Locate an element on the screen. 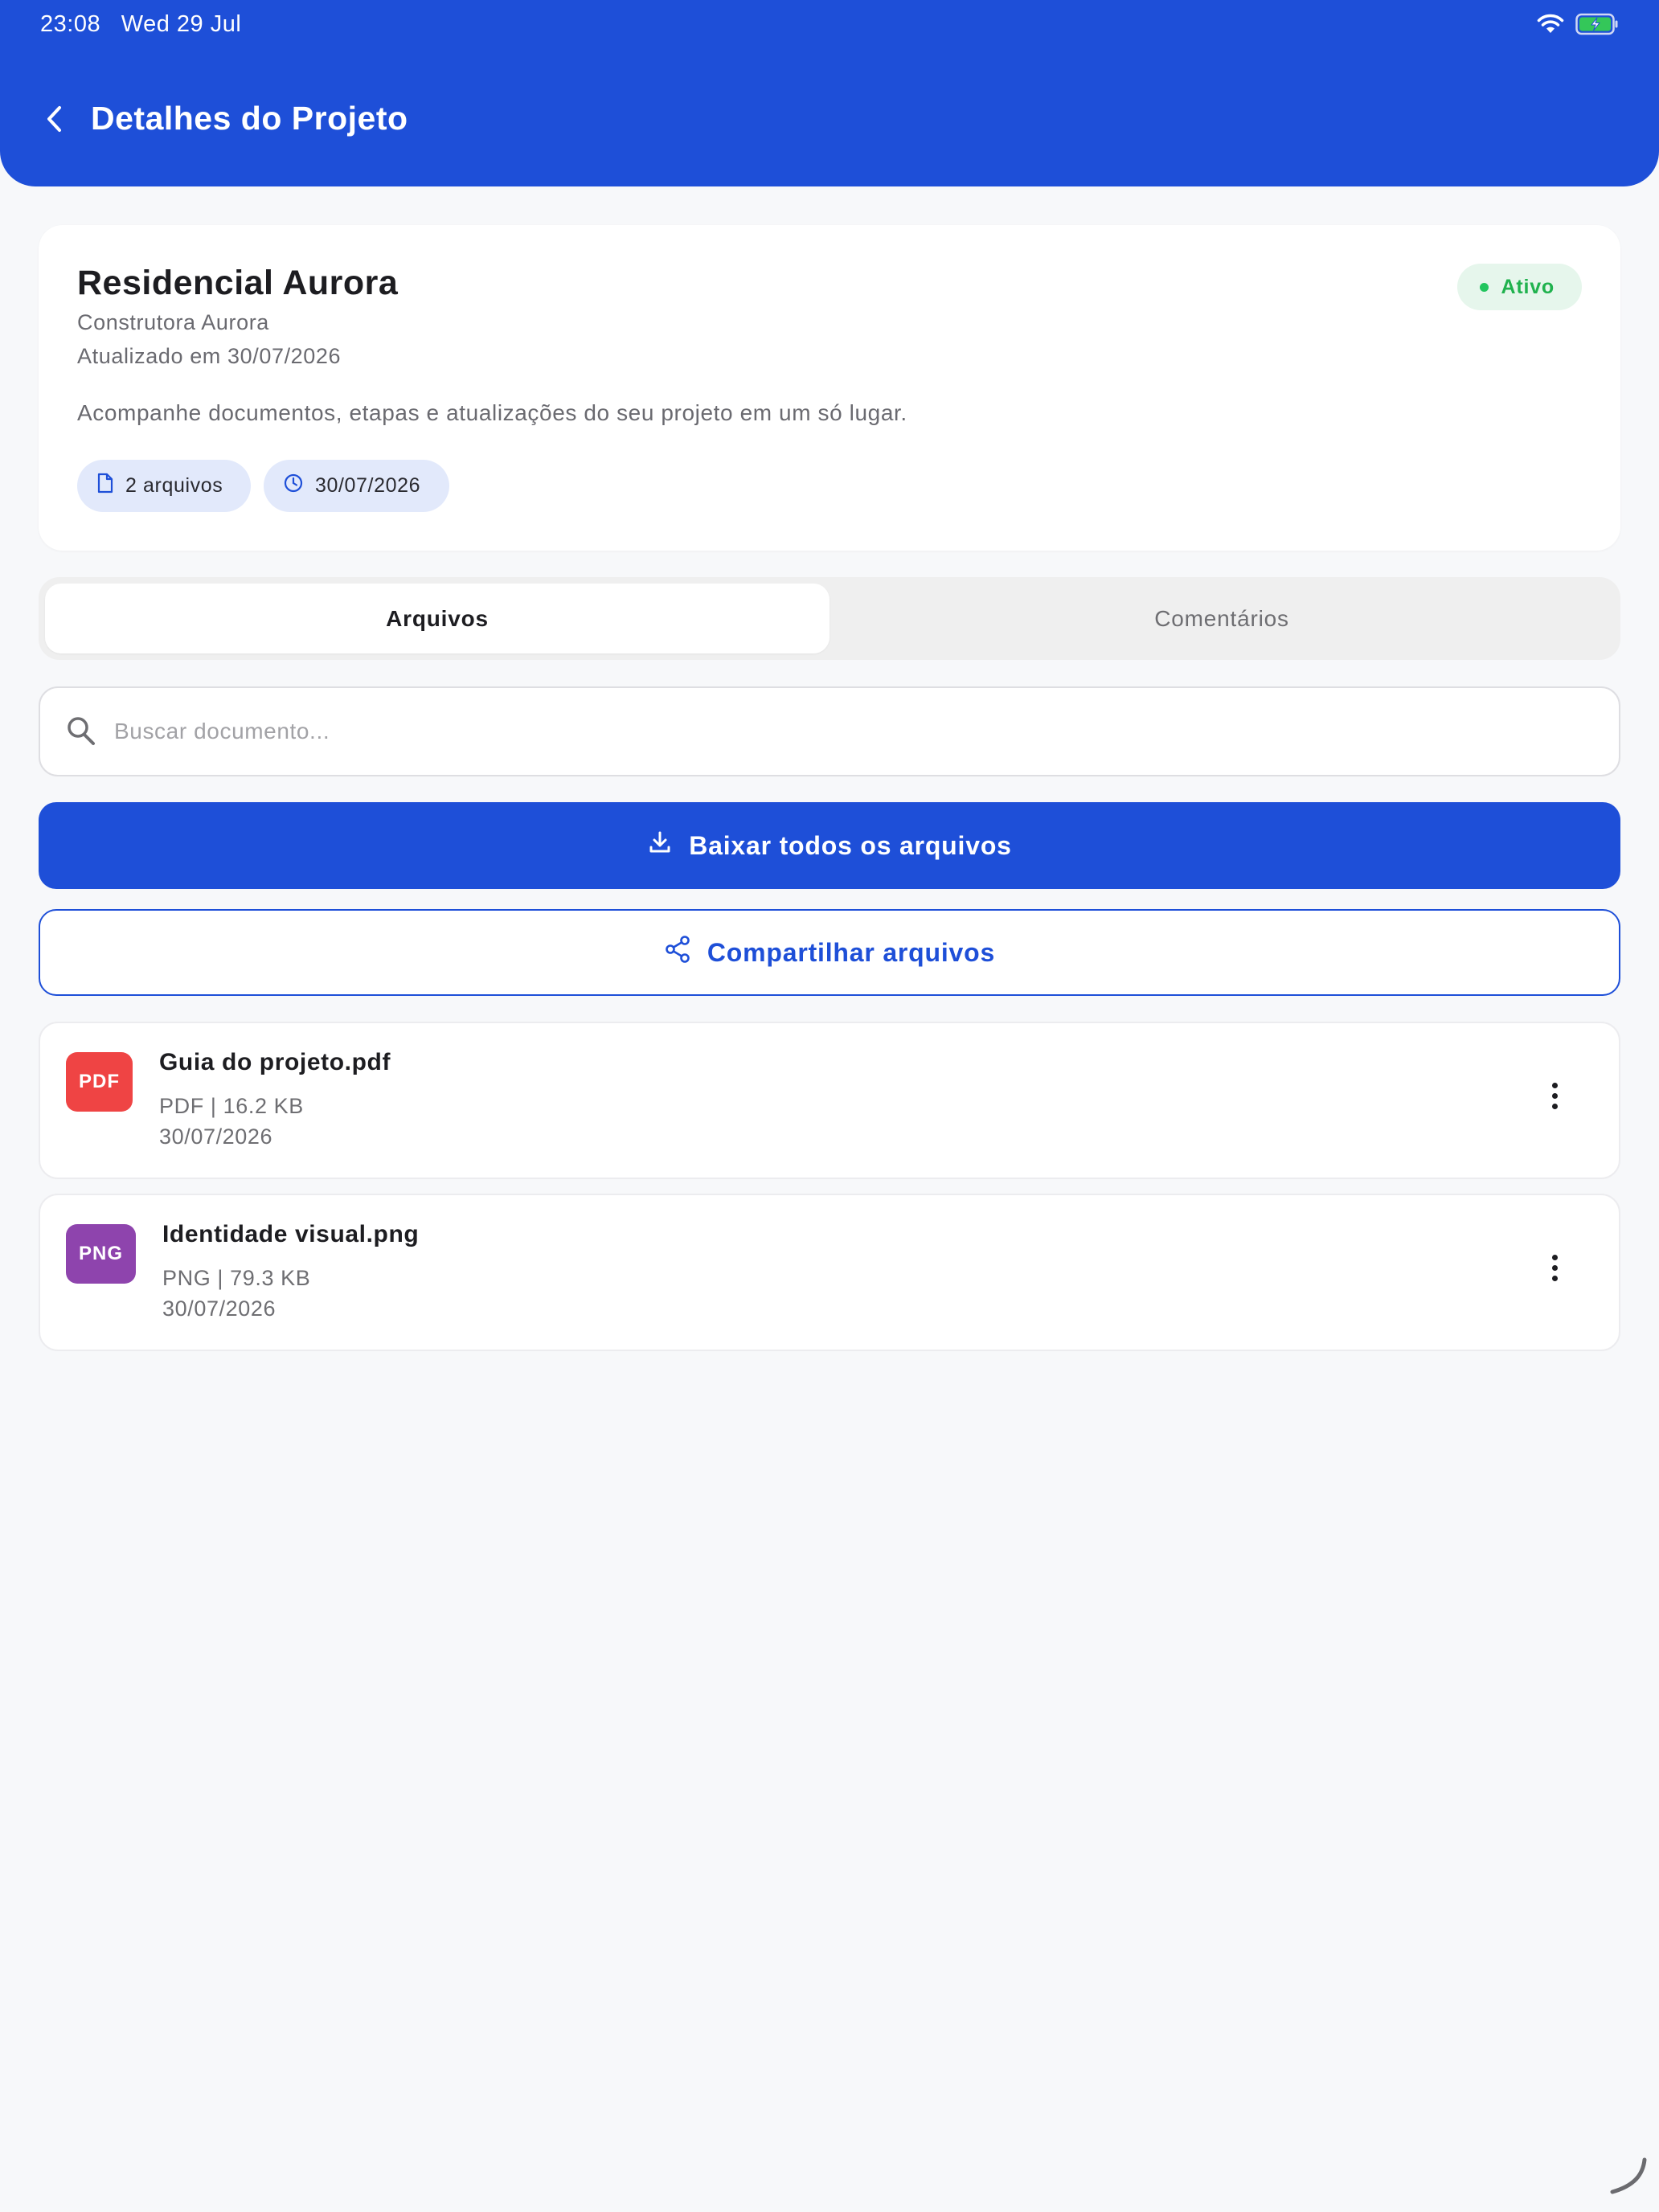 The image size is (1659, 2212). file-name: Identidade visual.png is located at coordinates (291, 1234).